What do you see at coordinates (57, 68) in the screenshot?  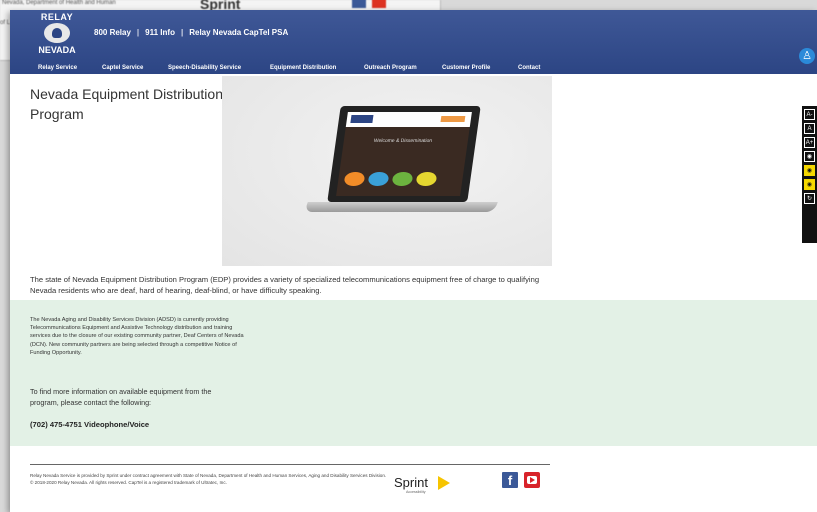 I see `nav-relay-service: Relay Service` at bounding box center [57, 68].